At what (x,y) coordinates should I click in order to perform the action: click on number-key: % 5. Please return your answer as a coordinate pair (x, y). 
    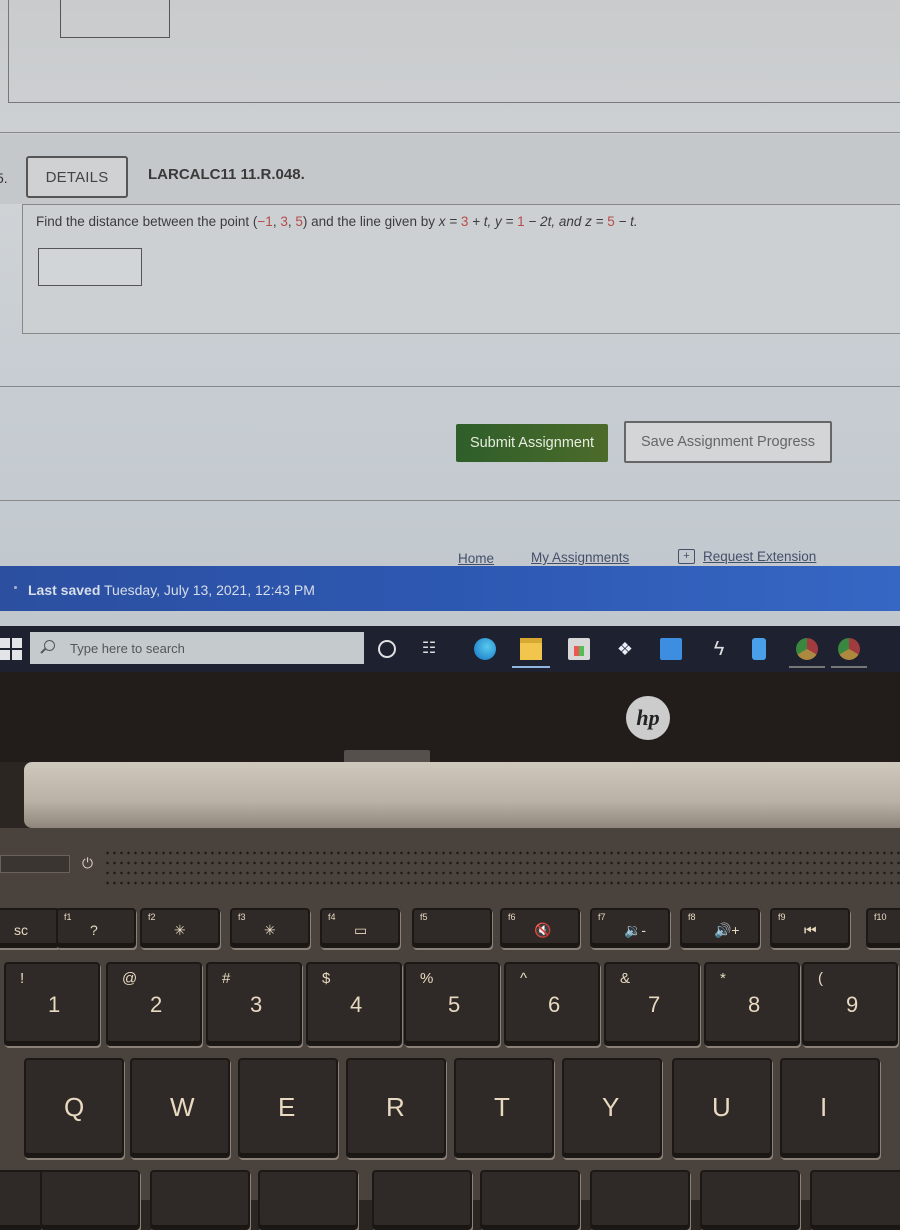
    Looking at the image, I should click on (452, 1004).